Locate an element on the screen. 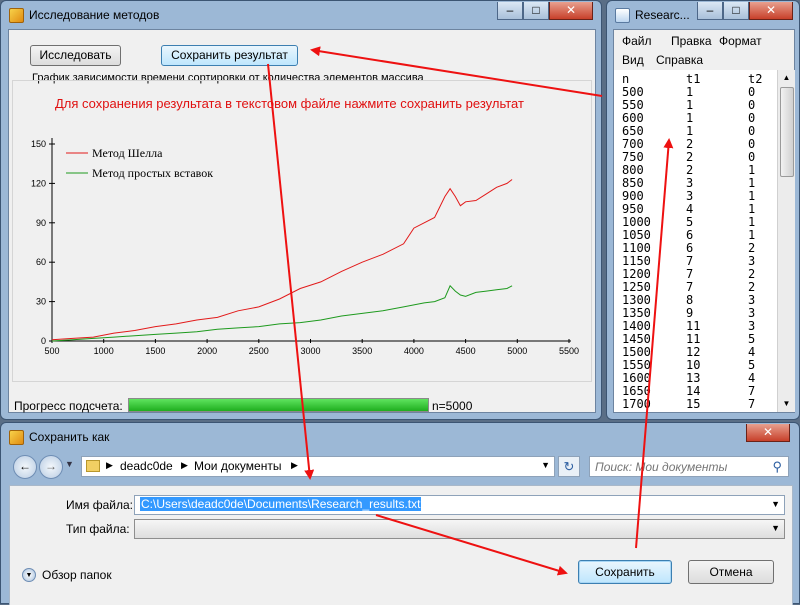 This screenshot has height=605, width=800. menu-edit: Правка is located at coordinates (691, 41).